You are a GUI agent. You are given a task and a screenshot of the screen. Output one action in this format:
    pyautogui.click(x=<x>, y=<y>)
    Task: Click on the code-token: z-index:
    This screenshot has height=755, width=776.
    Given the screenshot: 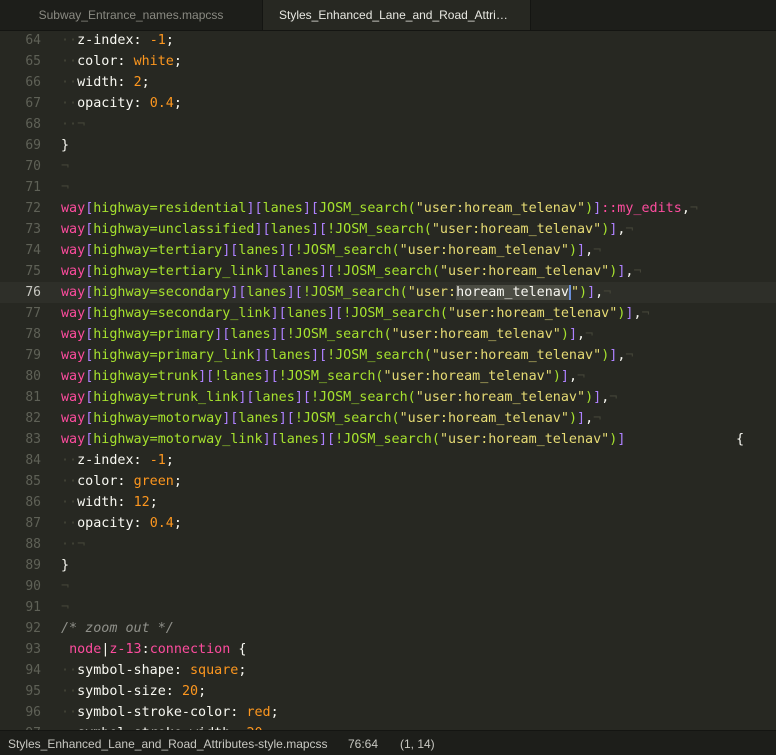 What is the action you would take?
    pyautogui.click(x=113, y=40)
    